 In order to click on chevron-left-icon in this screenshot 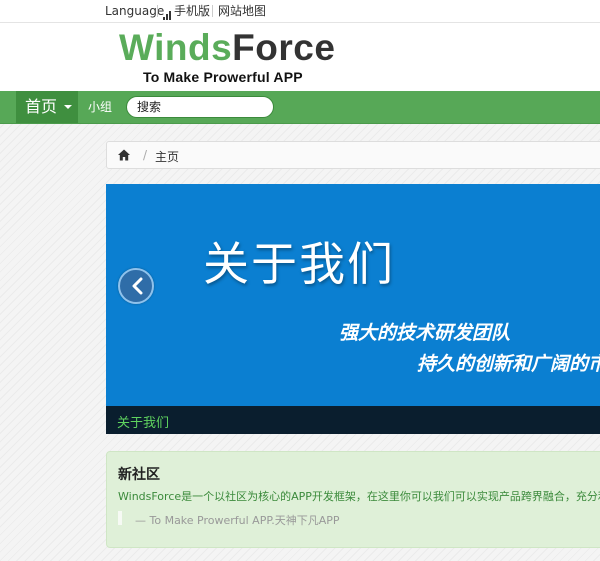, I will do `click(137, 286)`.